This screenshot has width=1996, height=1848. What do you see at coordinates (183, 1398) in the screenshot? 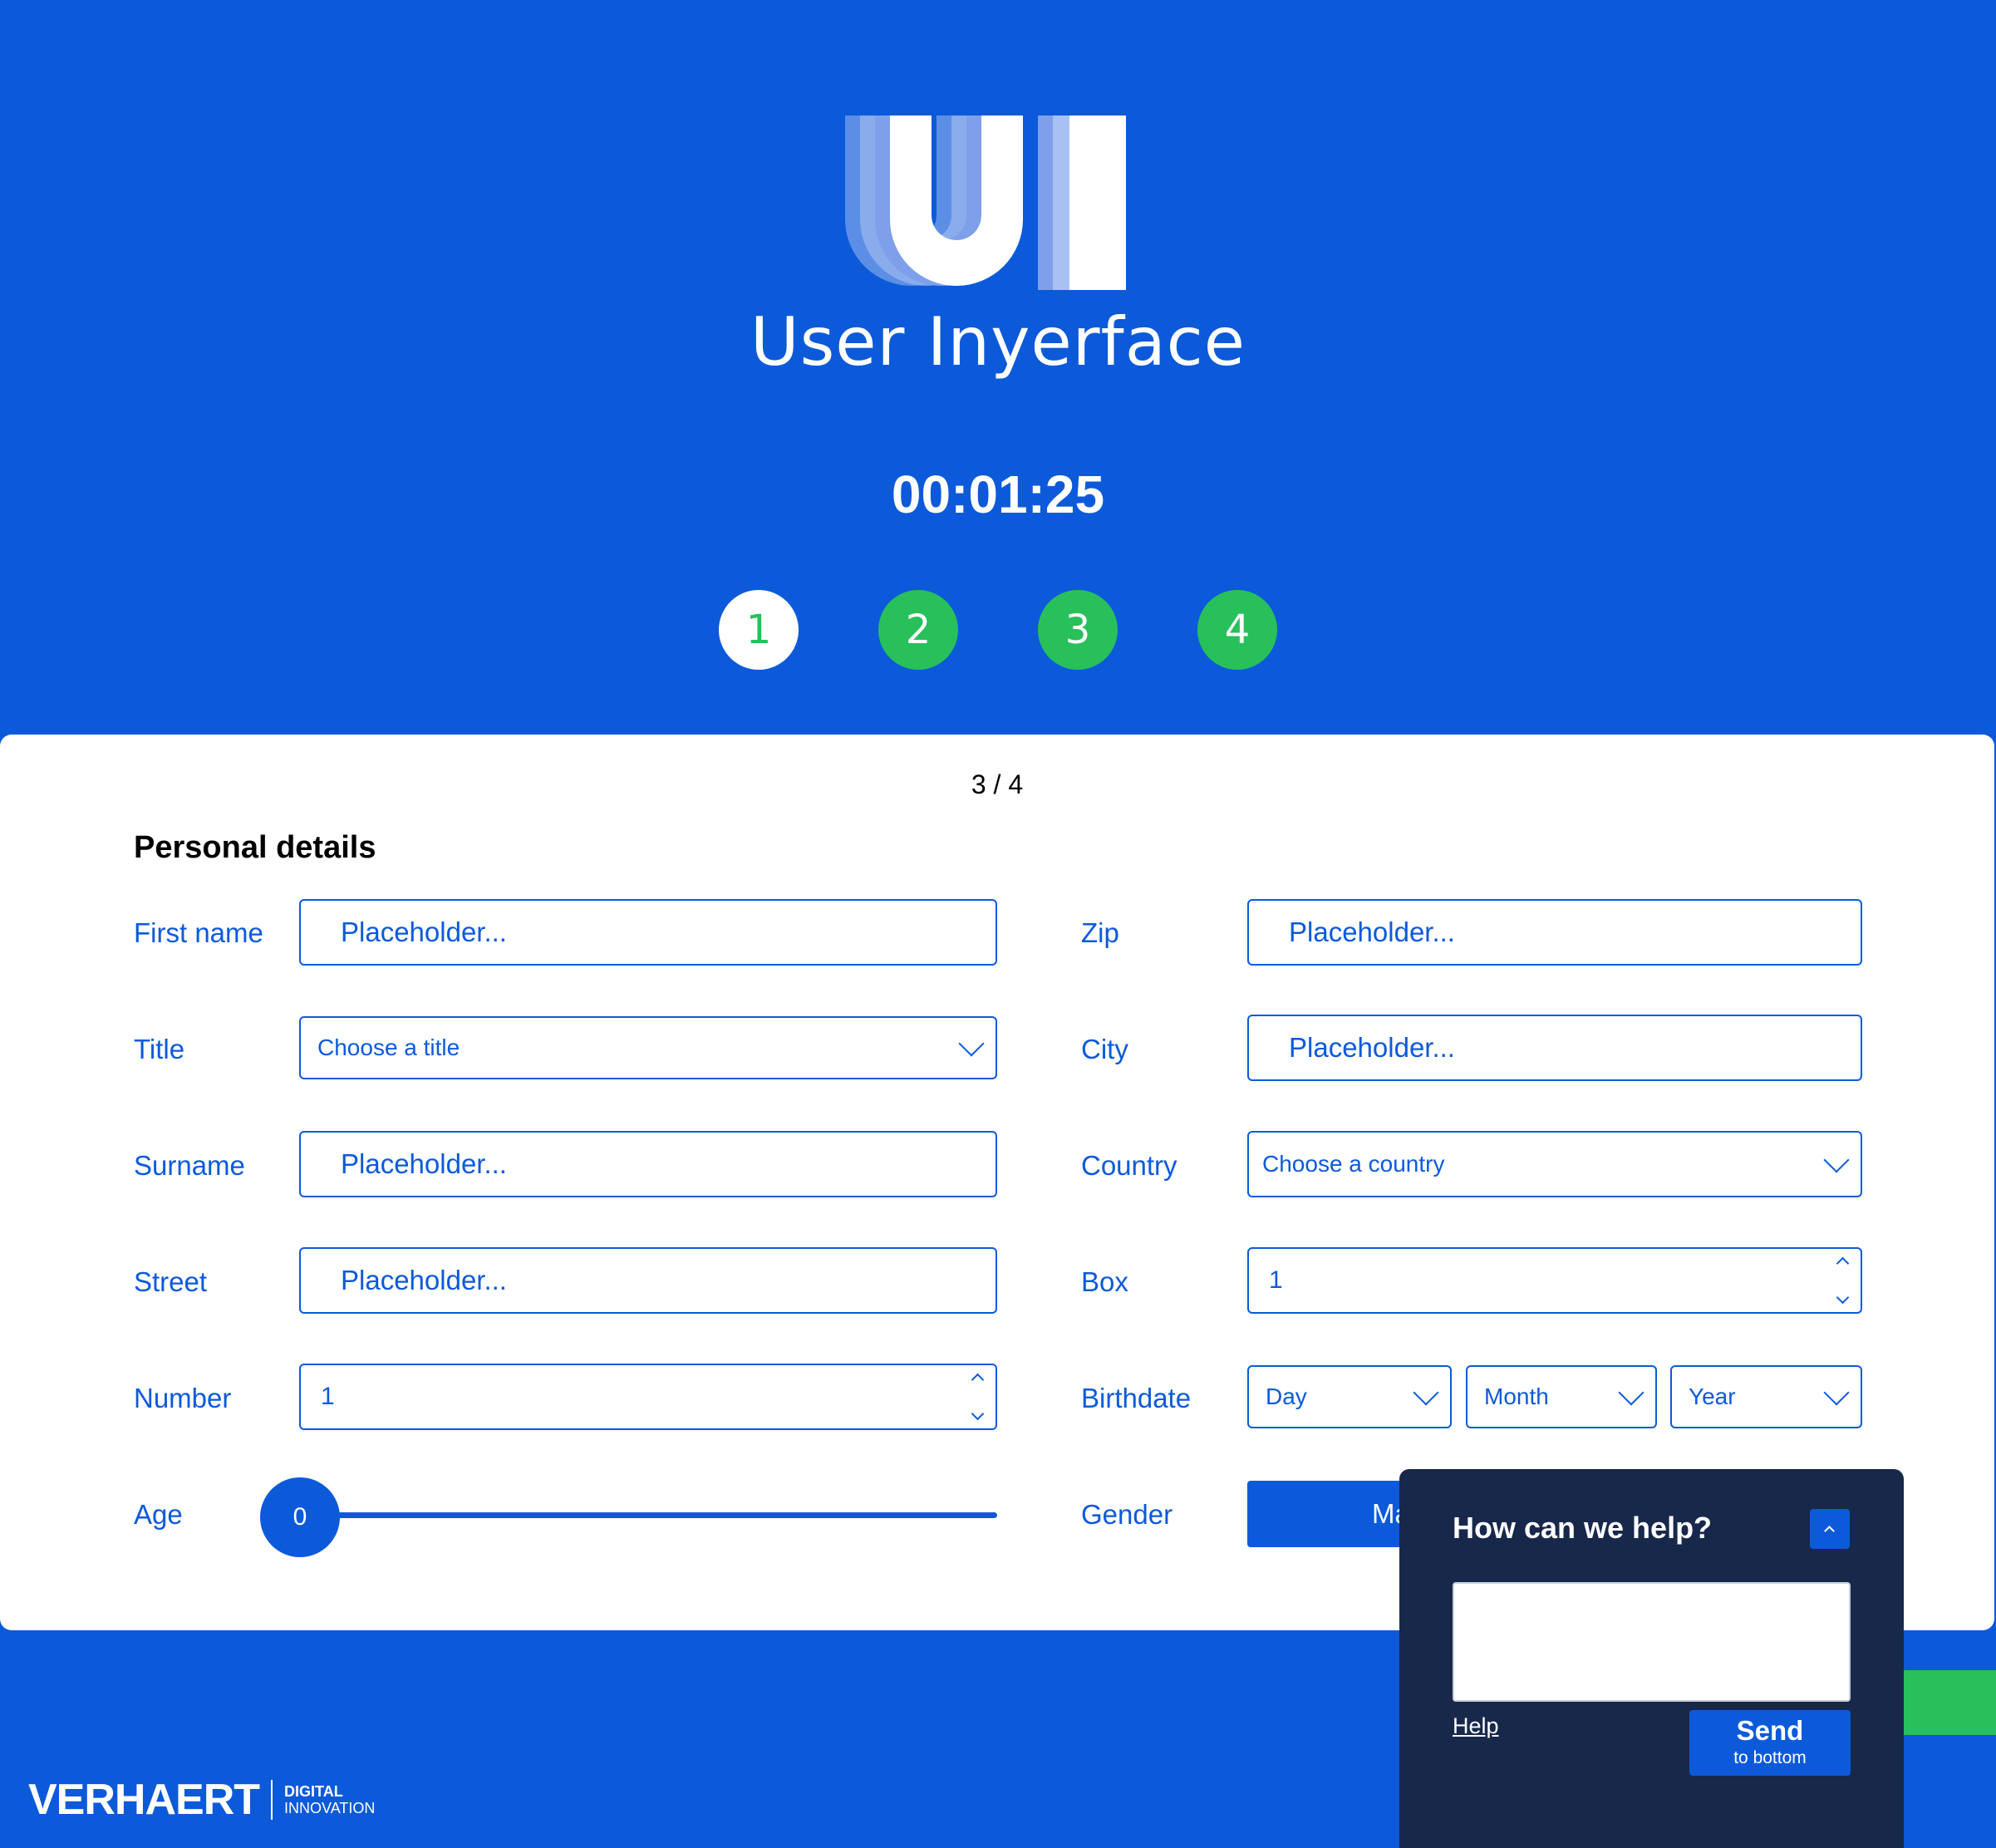
I see `number-label: Number` at bounding box center [183, 1398].